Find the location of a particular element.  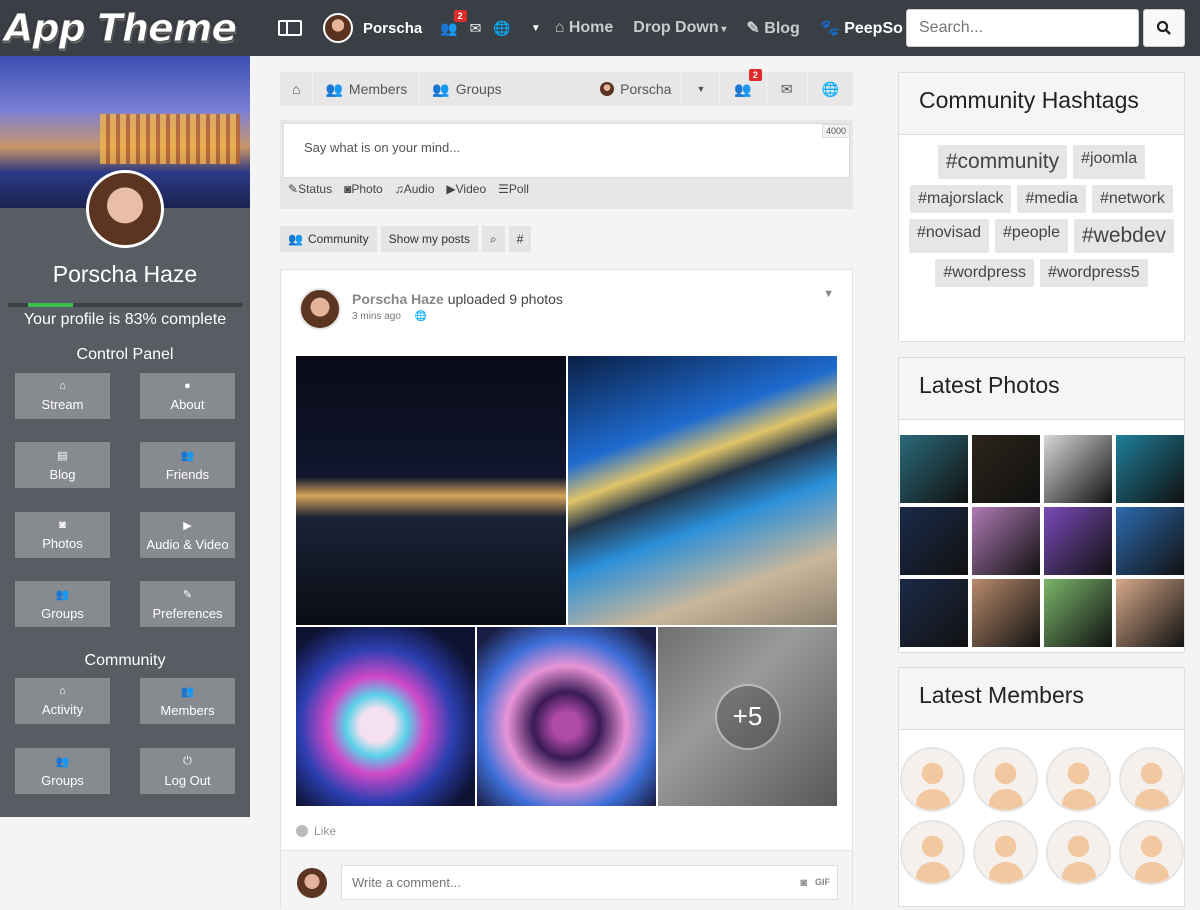

nav-blog-link: ✎ Blog is located at coordinates (772, 28).